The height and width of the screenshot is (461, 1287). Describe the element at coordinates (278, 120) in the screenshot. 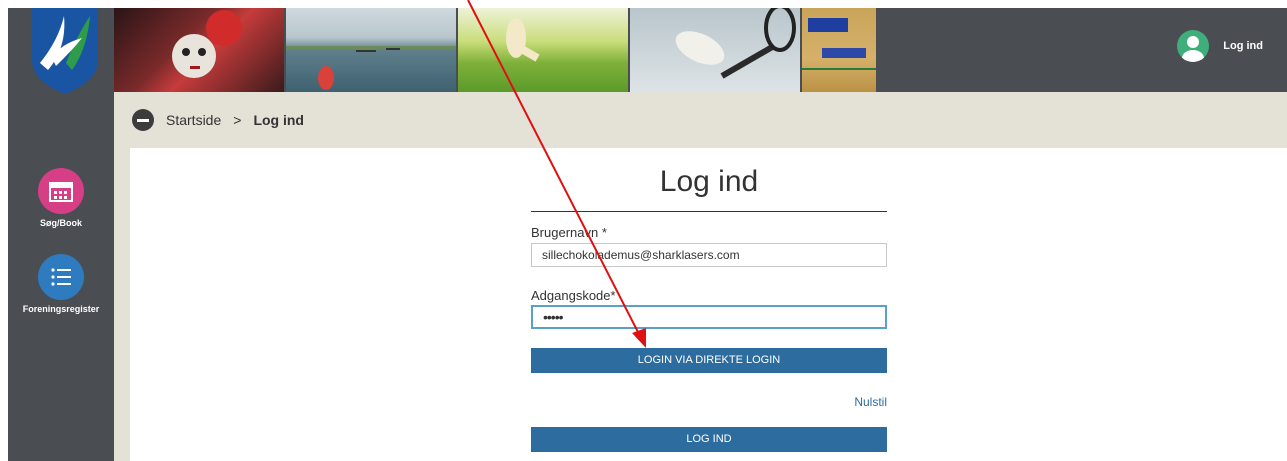

I see `breadcrumb-current: Log ind` at that location.